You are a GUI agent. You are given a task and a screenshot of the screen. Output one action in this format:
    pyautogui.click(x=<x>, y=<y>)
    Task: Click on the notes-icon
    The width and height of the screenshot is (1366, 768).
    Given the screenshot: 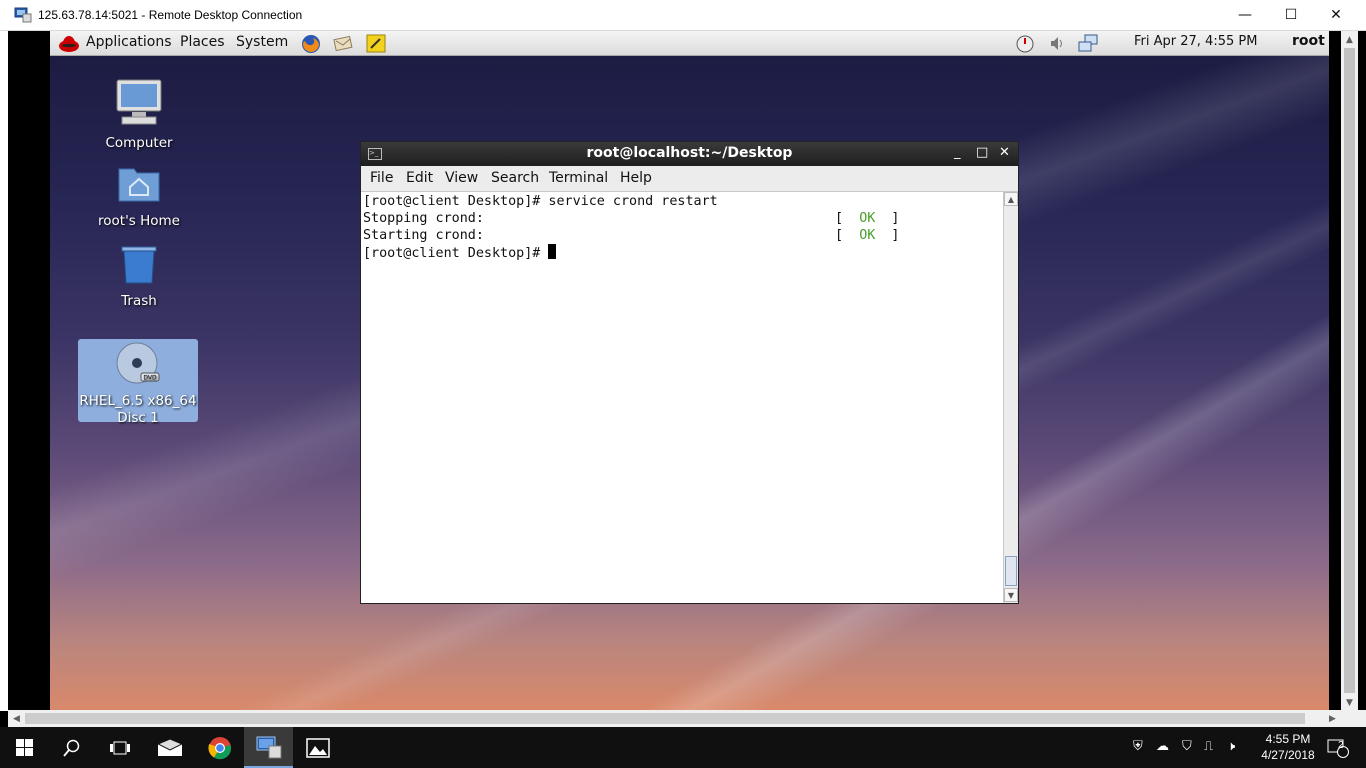 What is the action you would take?
    pyautogui.click(x=376, y=43)
    